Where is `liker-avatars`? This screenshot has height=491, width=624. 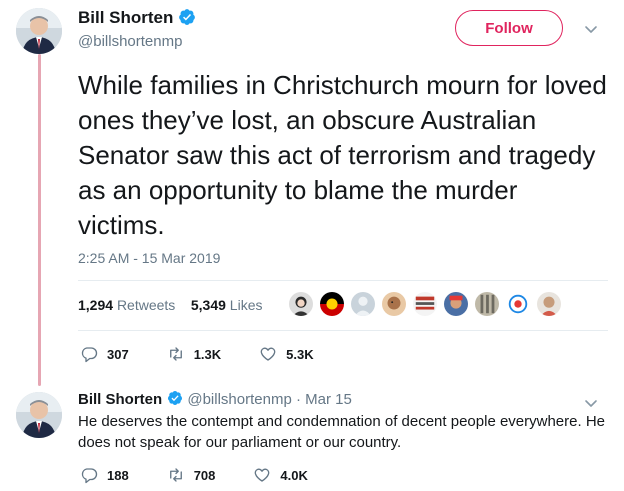 liker-avatars is located at coordinates (427, 304).